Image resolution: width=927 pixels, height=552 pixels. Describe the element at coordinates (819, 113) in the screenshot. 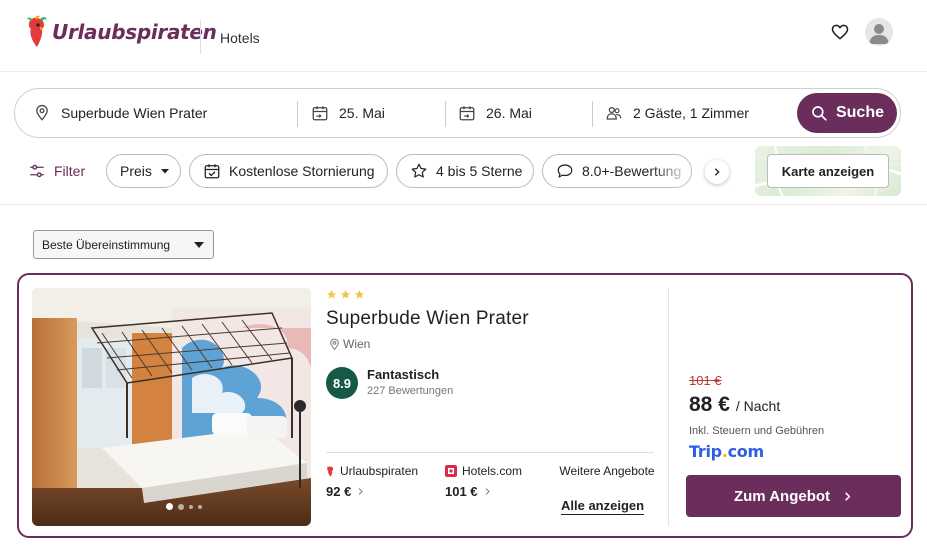

I see `search-icon` at that location.